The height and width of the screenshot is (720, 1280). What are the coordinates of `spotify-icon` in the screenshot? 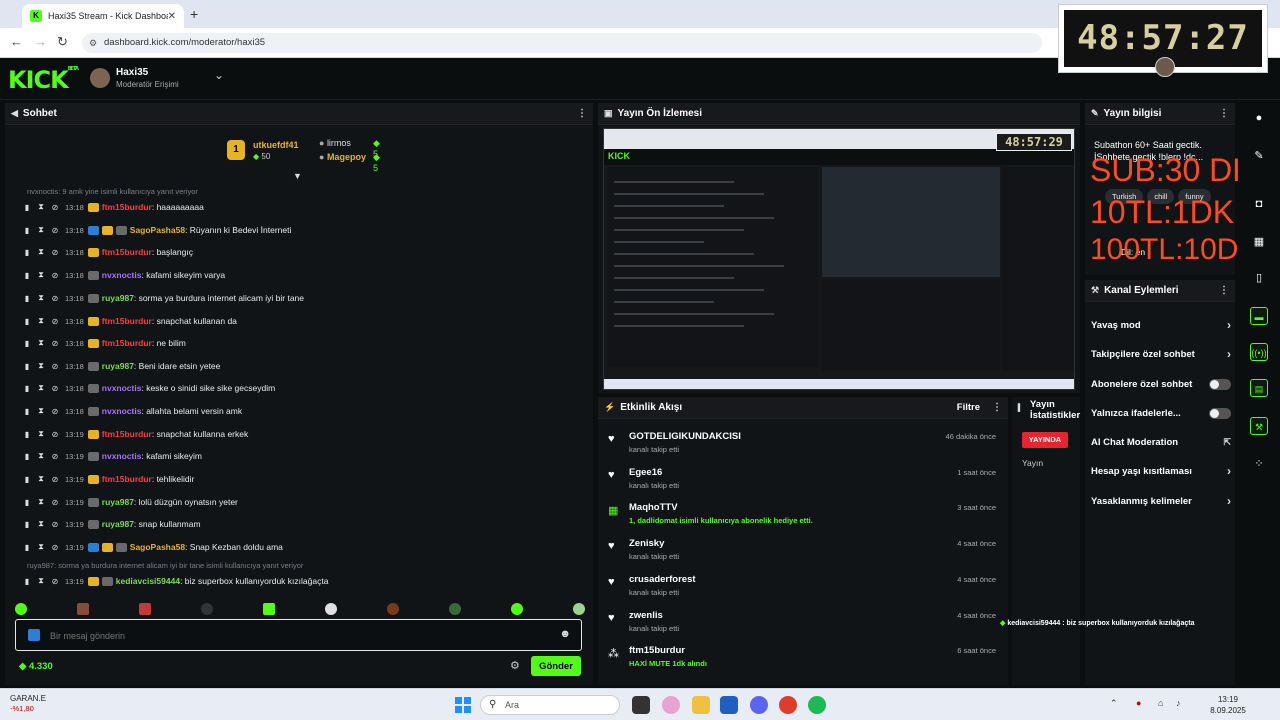 It's located at (817, 705).